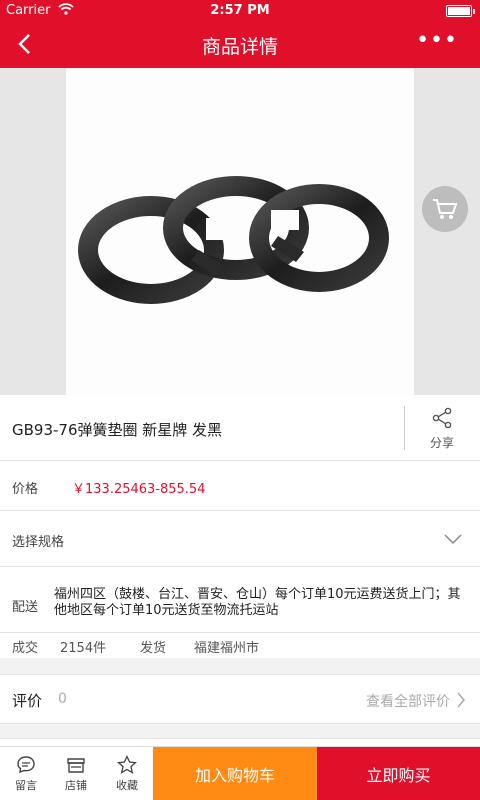 The height and width of the screenshot is (800, 480). What do you see at coordinates (441, 443) in the screenshot?
I see `share-label: 分享` at bounding box center [441, 443].